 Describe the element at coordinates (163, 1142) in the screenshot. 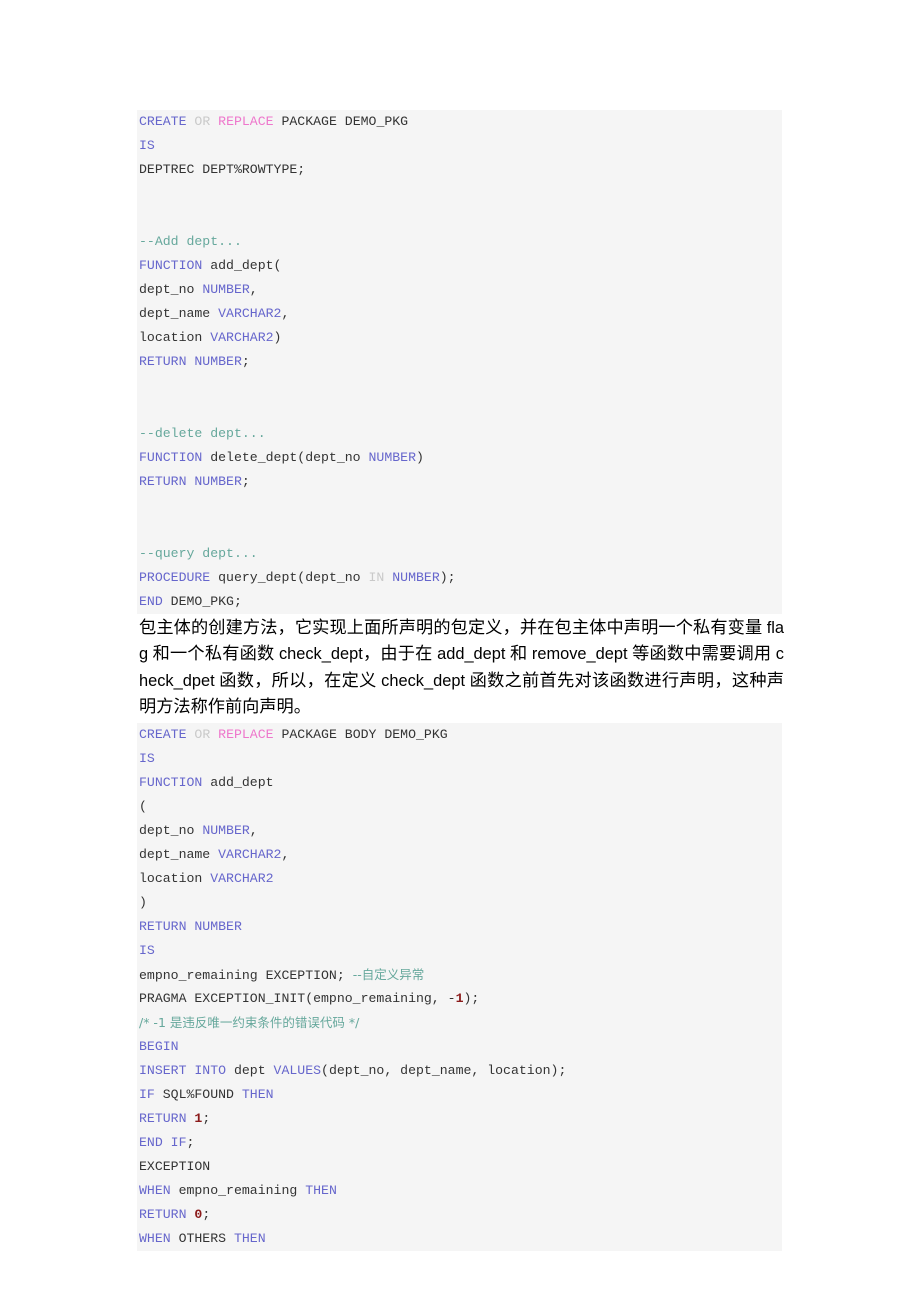

I see `code-token: END IF` at that location.